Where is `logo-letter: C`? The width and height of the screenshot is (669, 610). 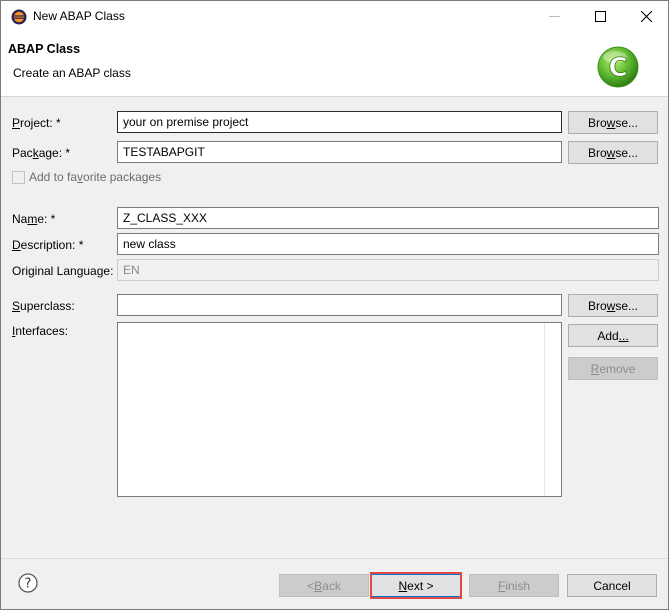
logo-letter: C is located at coordinates (617, 68).